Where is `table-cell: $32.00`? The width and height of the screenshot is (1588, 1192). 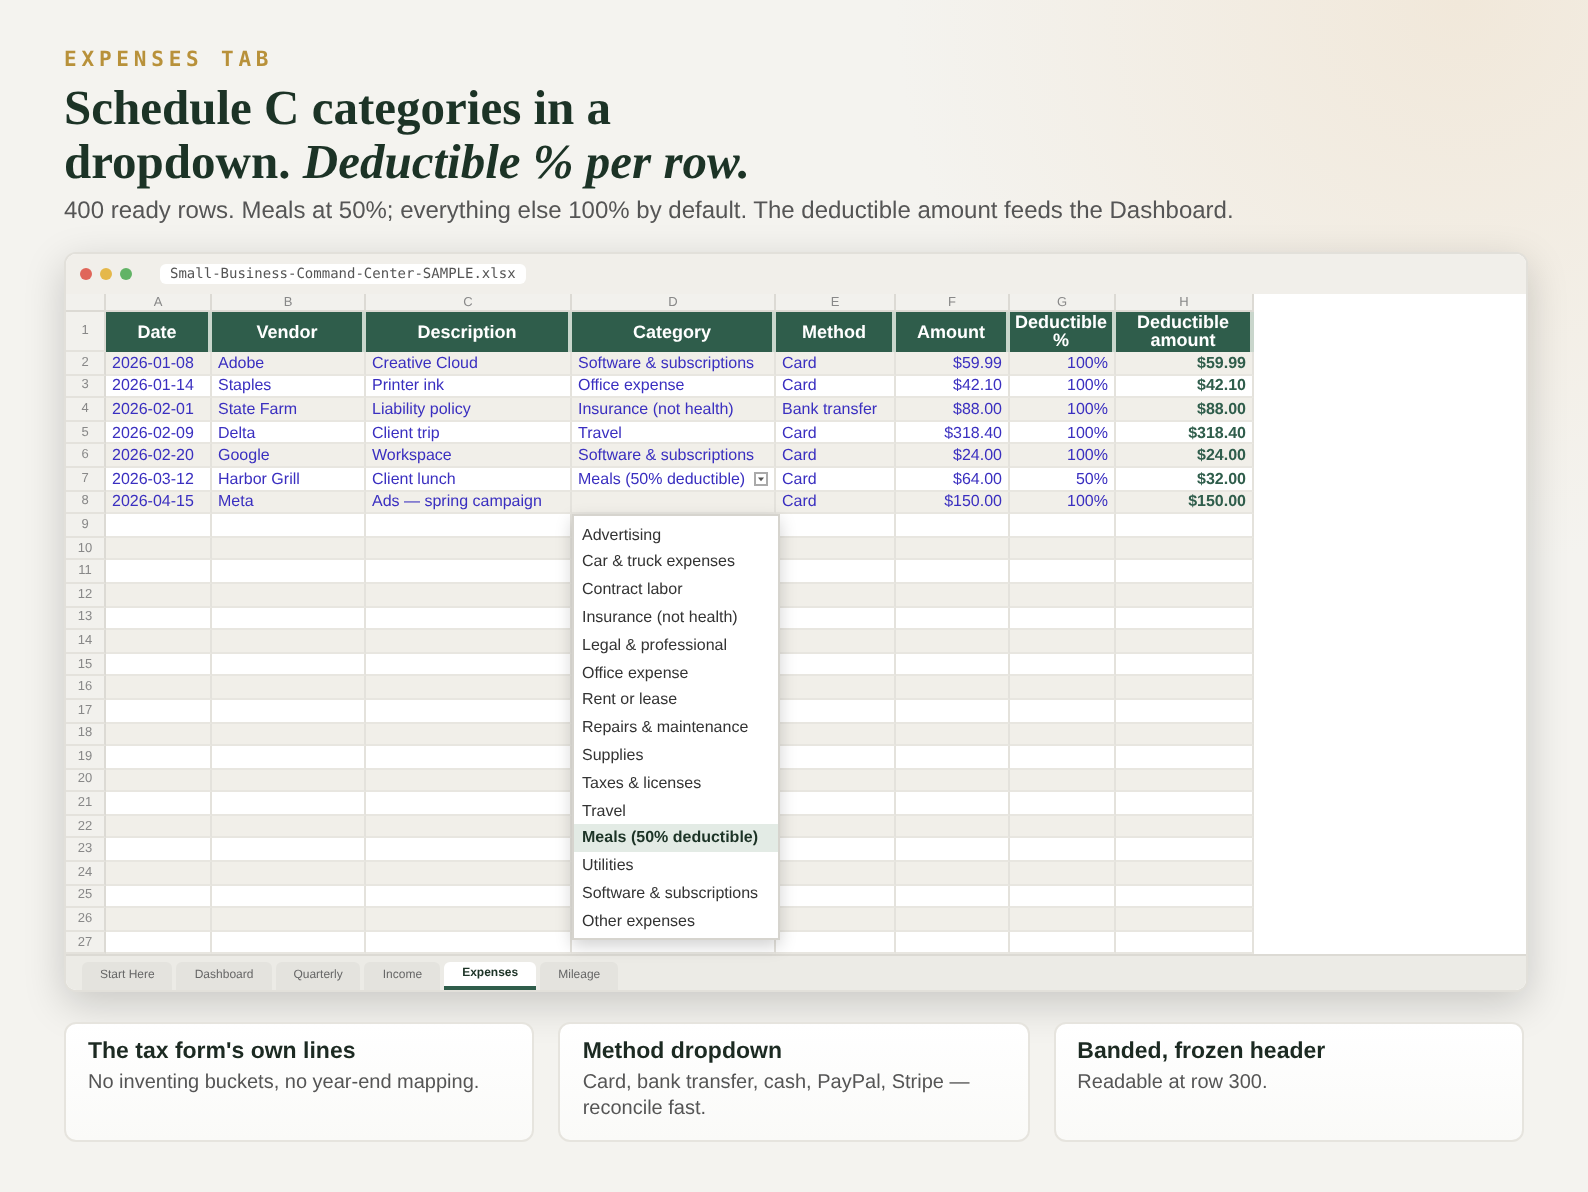 table-cell: $32.00 is located at coordinates (1185, 479).